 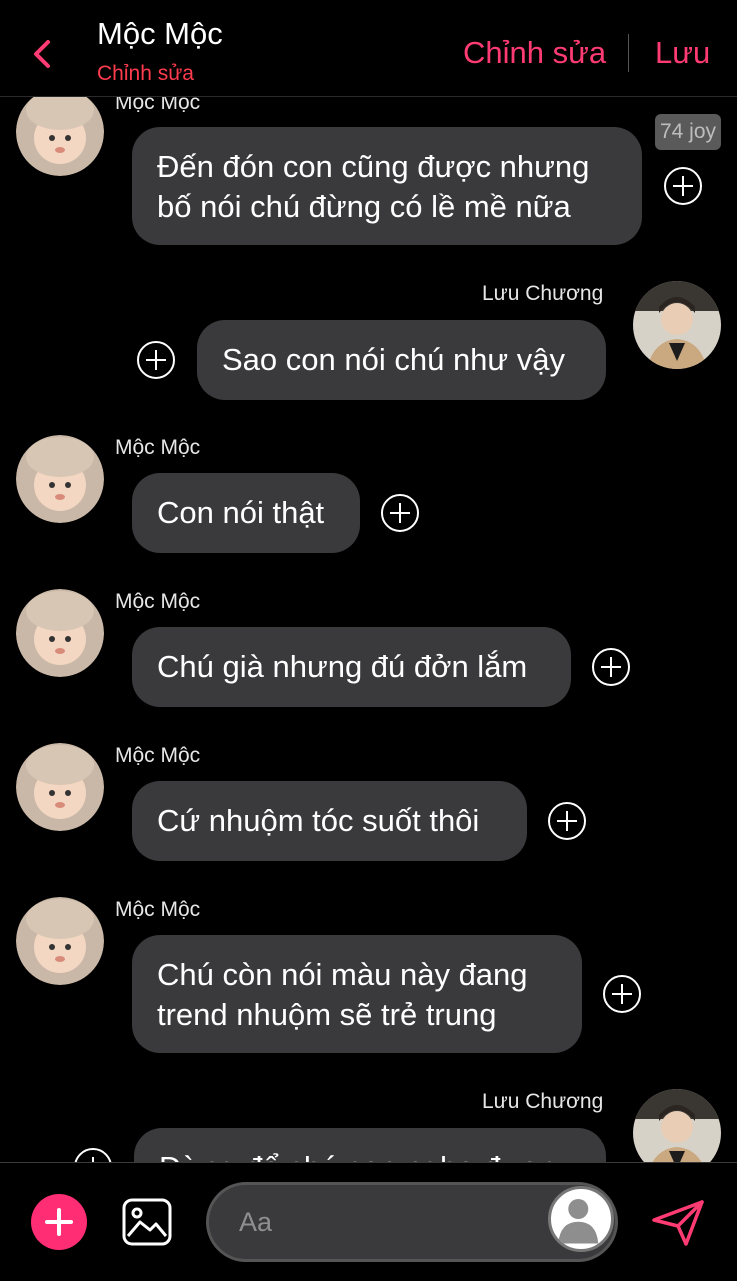 What do you see at coordinates (688, 132) in the screenshot?
I see `reaction-badge: 74 joy` at bounding box center [688, 132].